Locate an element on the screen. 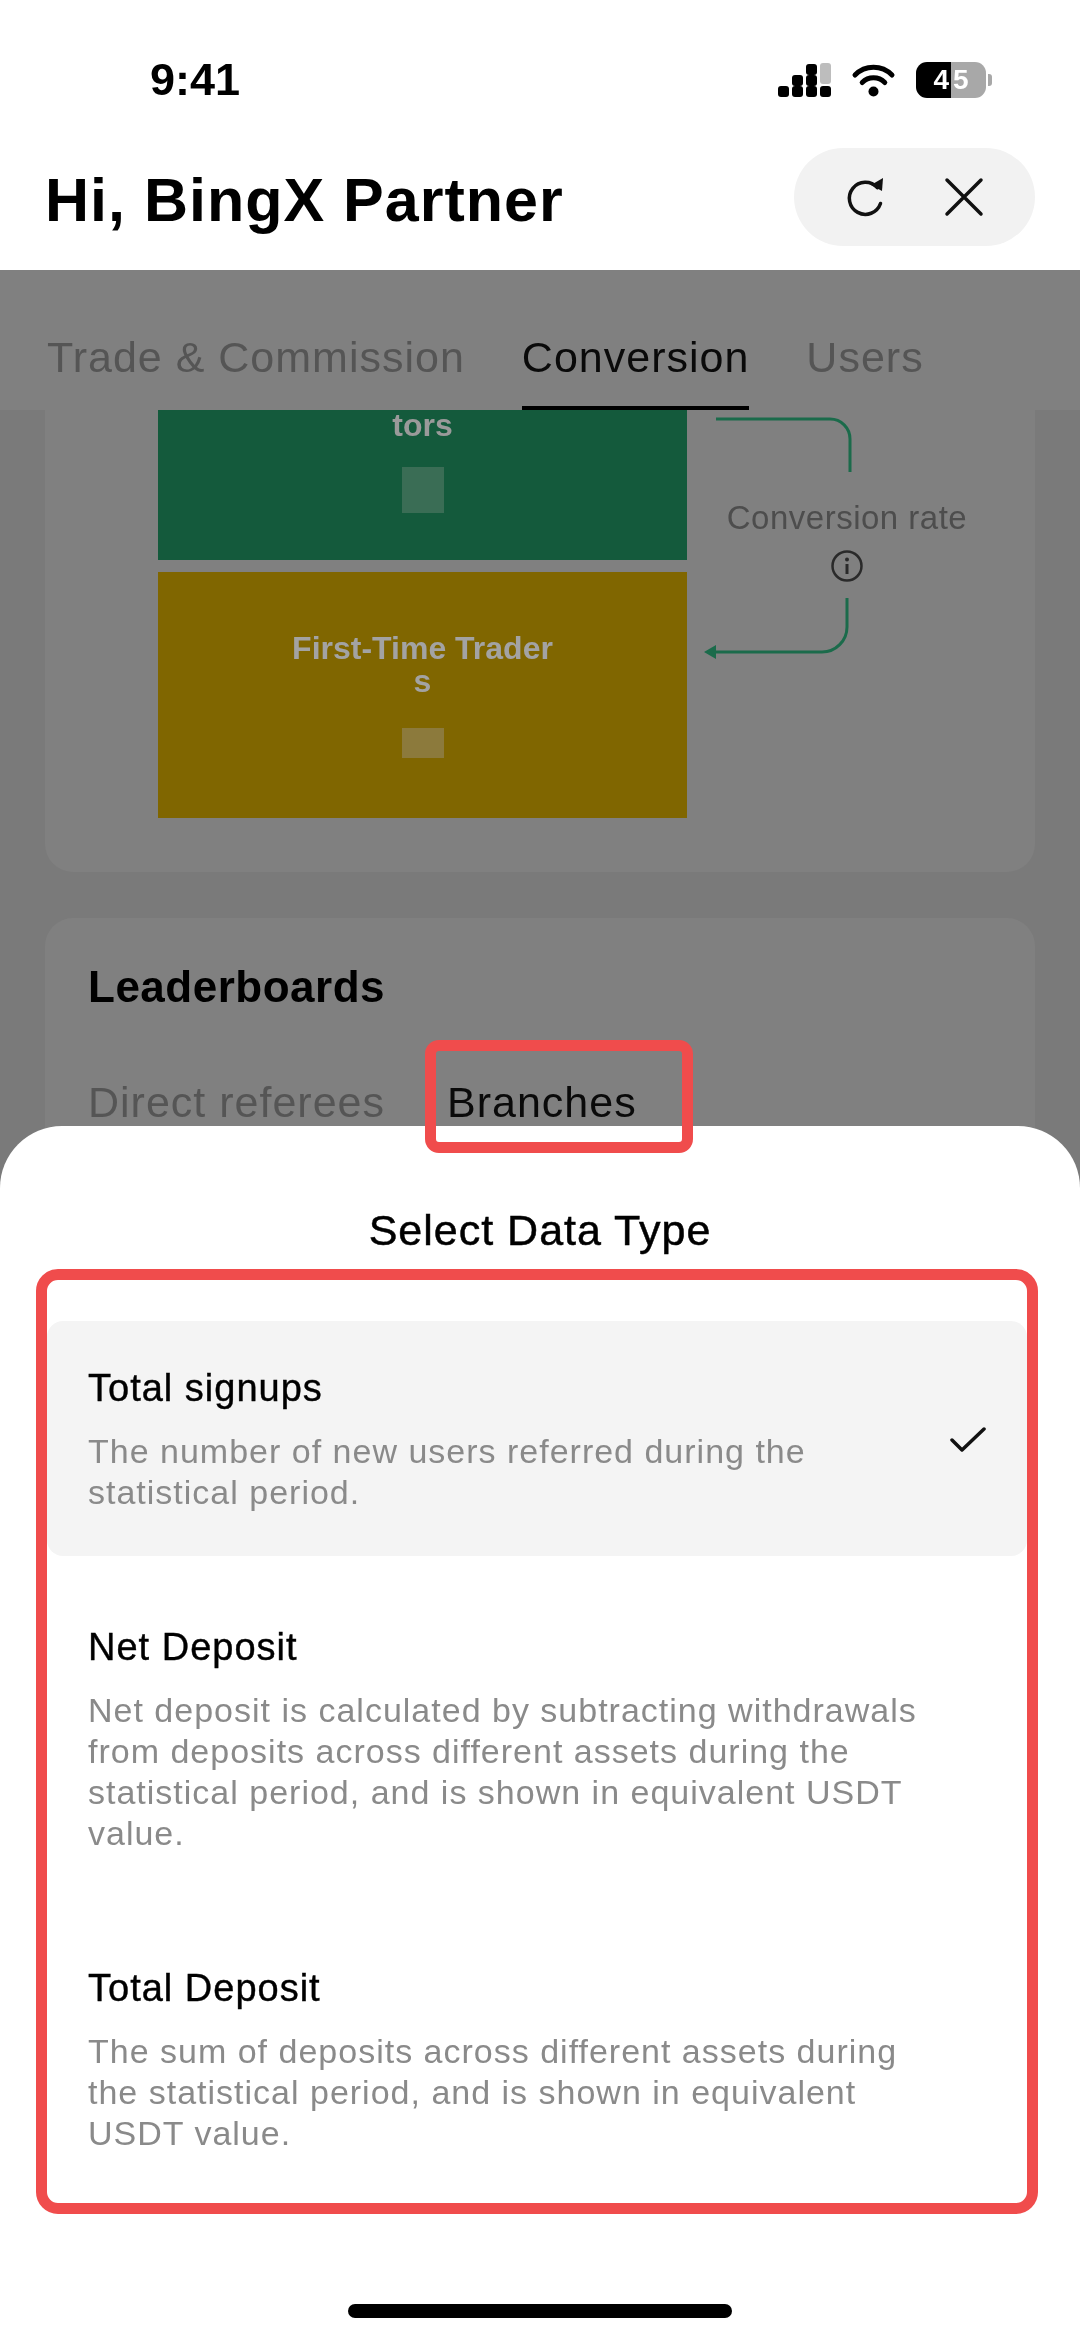 The image size is (1080, 2341). option-description: Net deposit is calculated by subtracting withdrawals from deposits across different assets during the statistical period, and is shown in equivalent USDT value. is located at coordinates (503, 1772).